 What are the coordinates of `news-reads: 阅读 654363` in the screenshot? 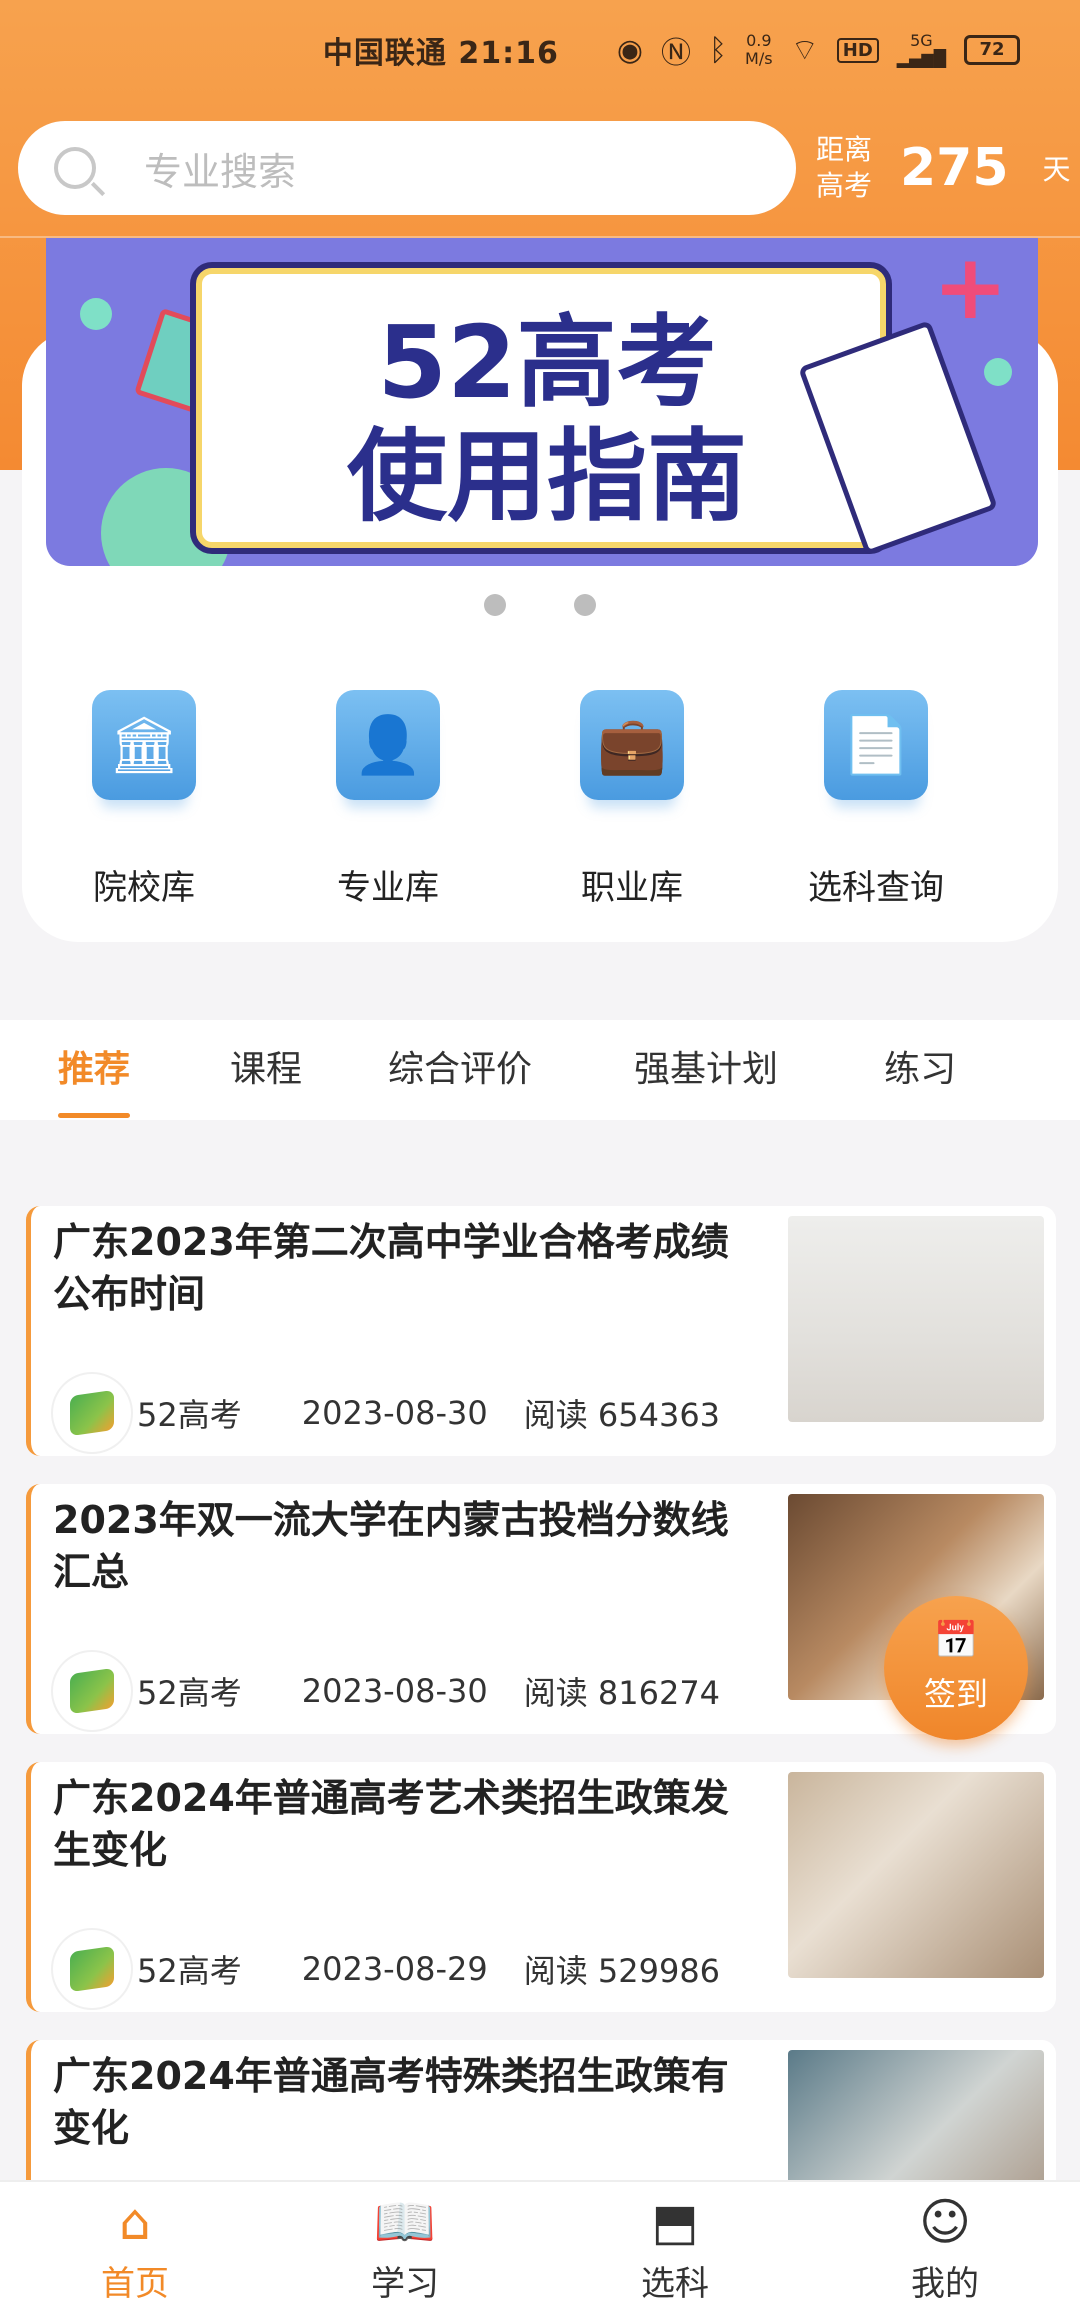 It's located at (622, 1415).